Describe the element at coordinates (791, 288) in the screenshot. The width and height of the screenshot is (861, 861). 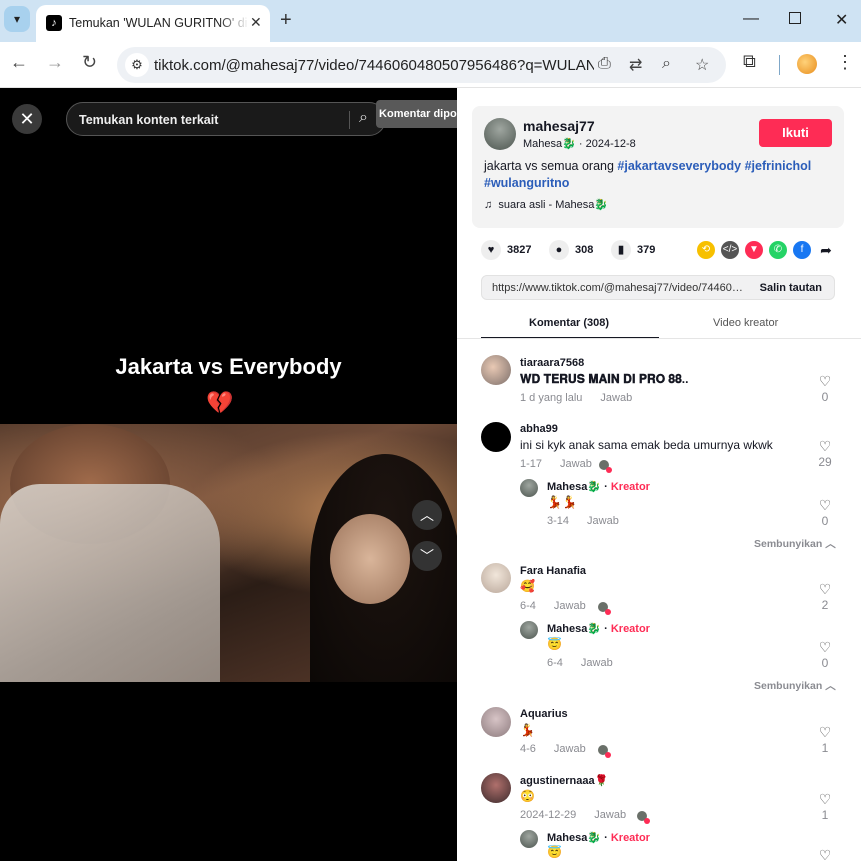
I see `copy-link-button: Salin tautan` at that location.